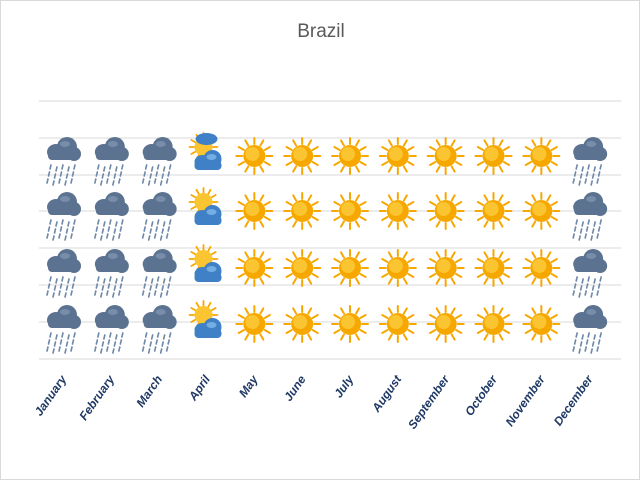  I want to click on x-tick-label: October, so click(481, 395).